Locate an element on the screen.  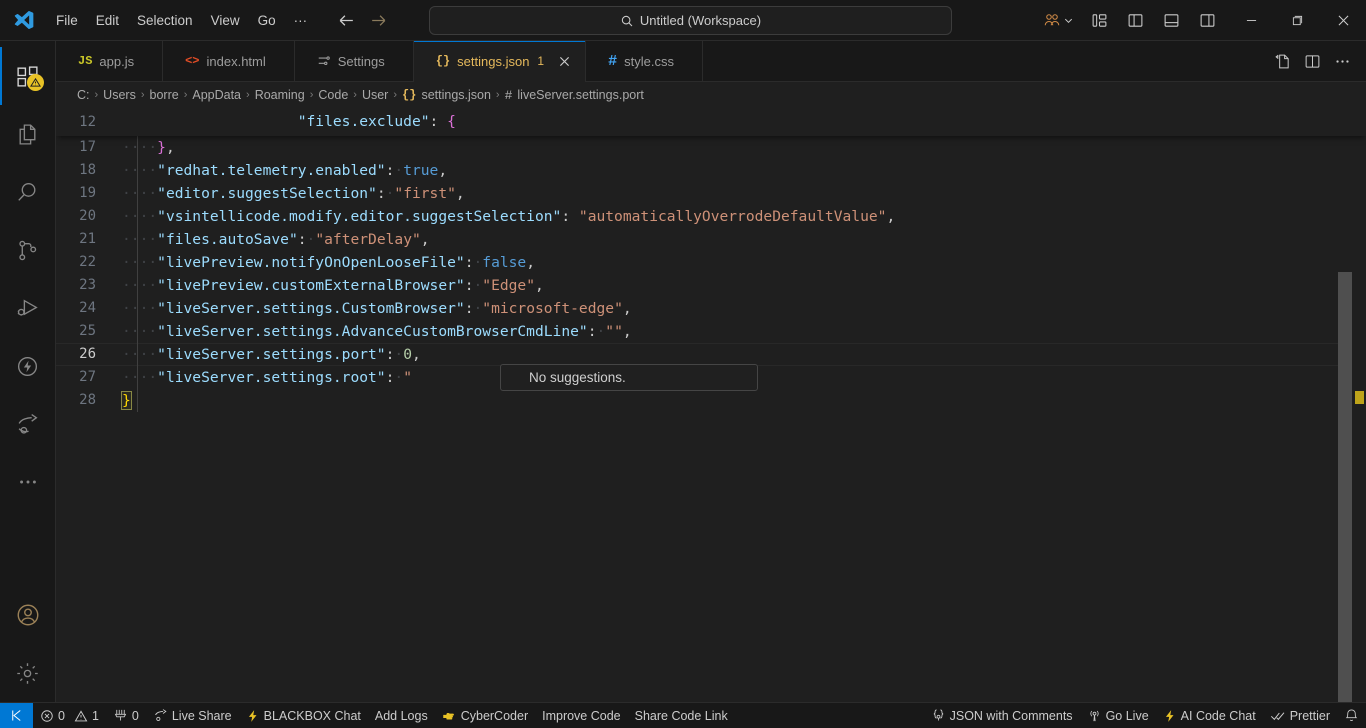
split-editor-icon is located at coordinates (1312, 61).